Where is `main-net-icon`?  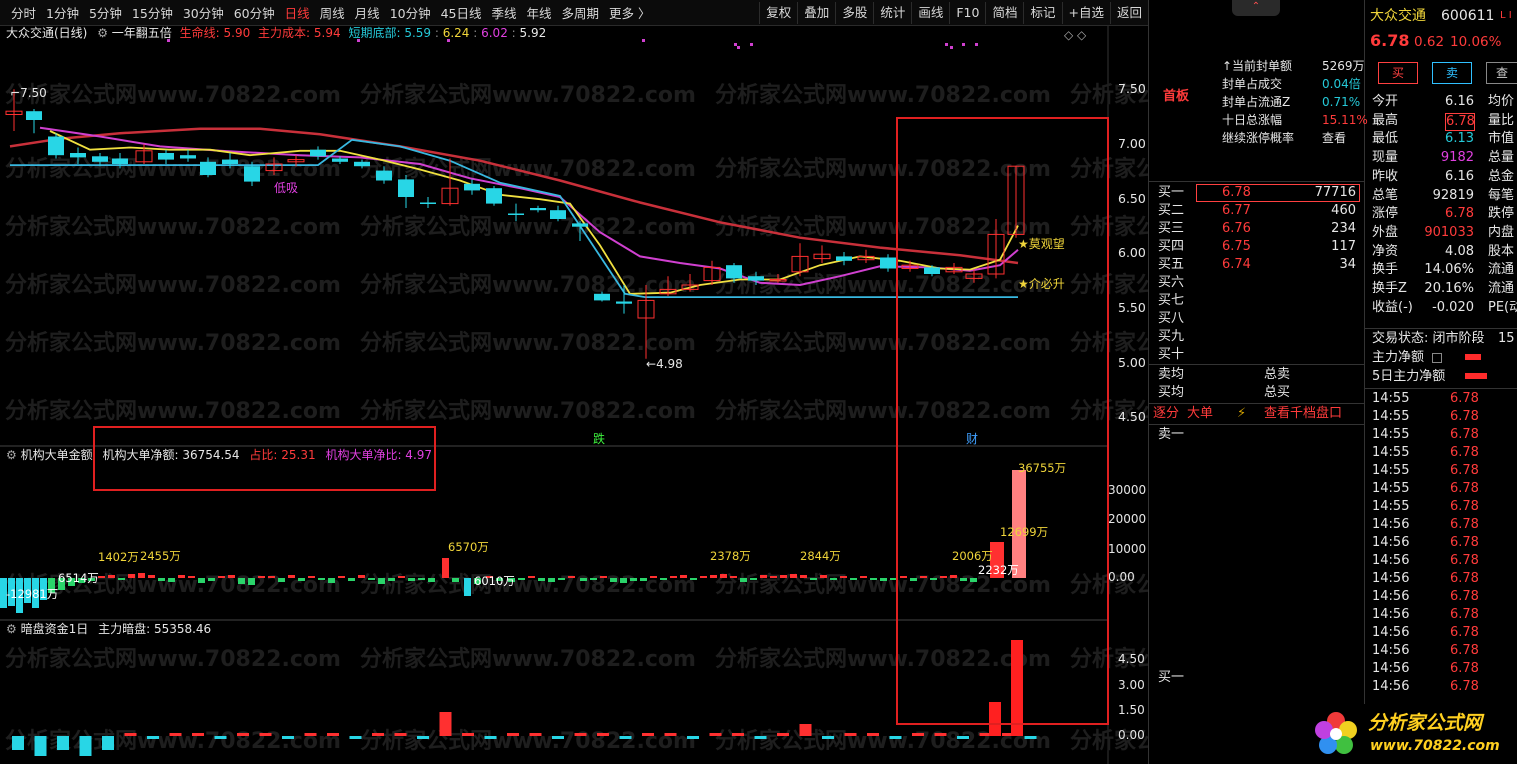 main-net-icon is located at coordinates (1437, 358).